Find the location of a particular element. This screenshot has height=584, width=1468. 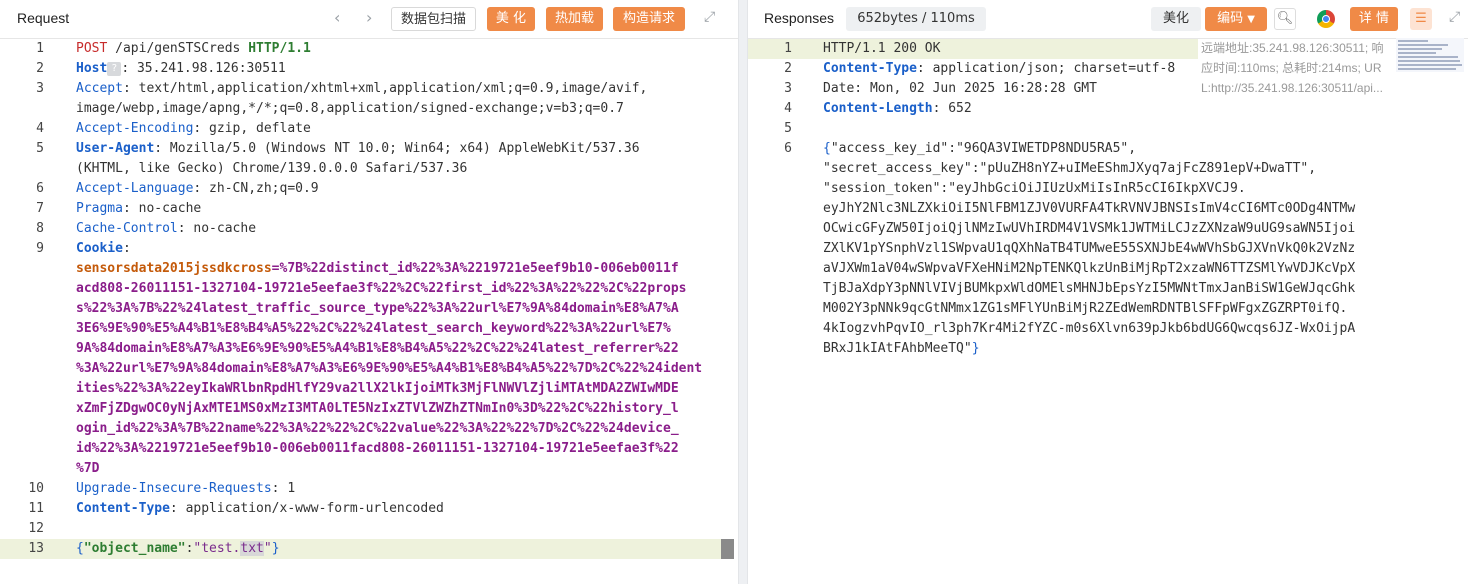

back-arrow-icon: ‹ is located at coordinates (337, 17).